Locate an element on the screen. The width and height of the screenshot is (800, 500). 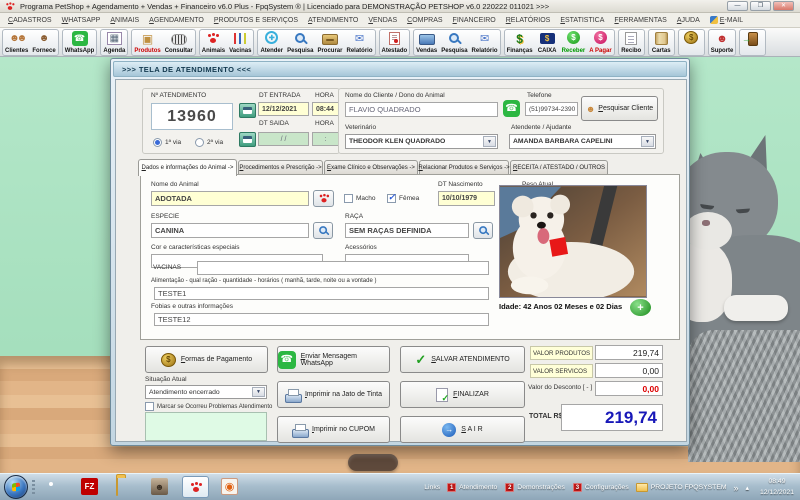
tab-receita-atestado: RECEITA / ATESTADO / OUTROS is located at coordinates (559, 167).